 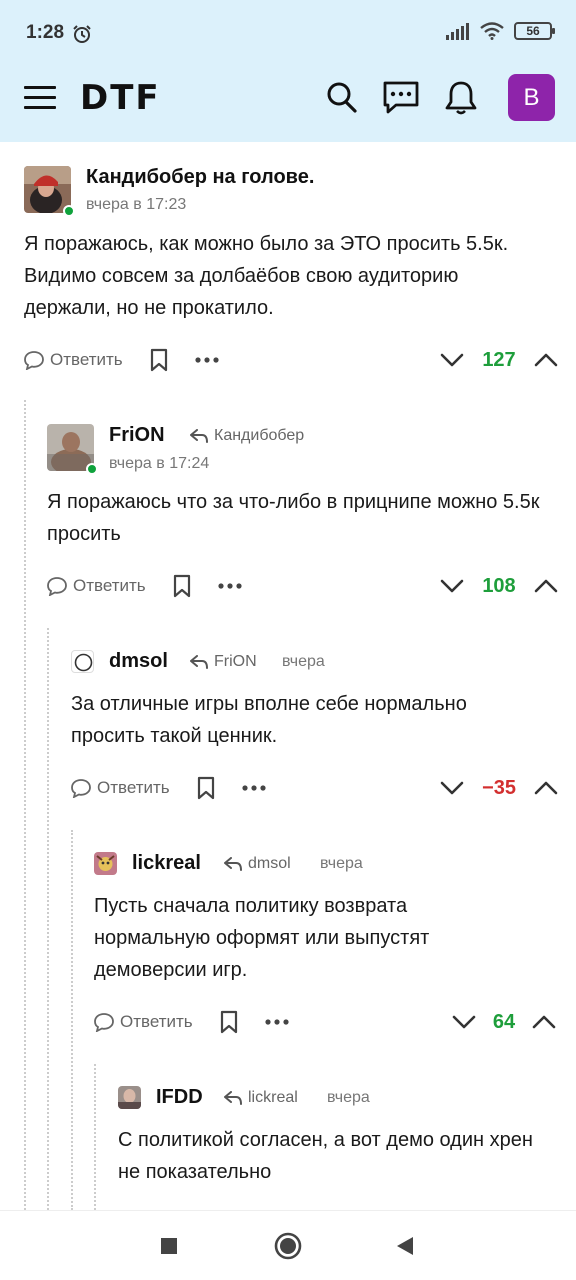 I want to click on alarm-icon, so click(x=82, y=34).